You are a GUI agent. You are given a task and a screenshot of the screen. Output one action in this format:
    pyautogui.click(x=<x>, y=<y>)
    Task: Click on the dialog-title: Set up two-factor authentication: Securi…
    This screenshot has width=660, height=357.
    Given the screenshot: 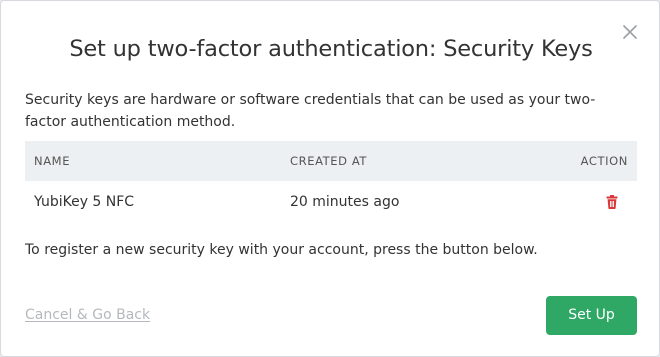 What is the action you would take?
    pyautogui.click(x=331, y=49)
    